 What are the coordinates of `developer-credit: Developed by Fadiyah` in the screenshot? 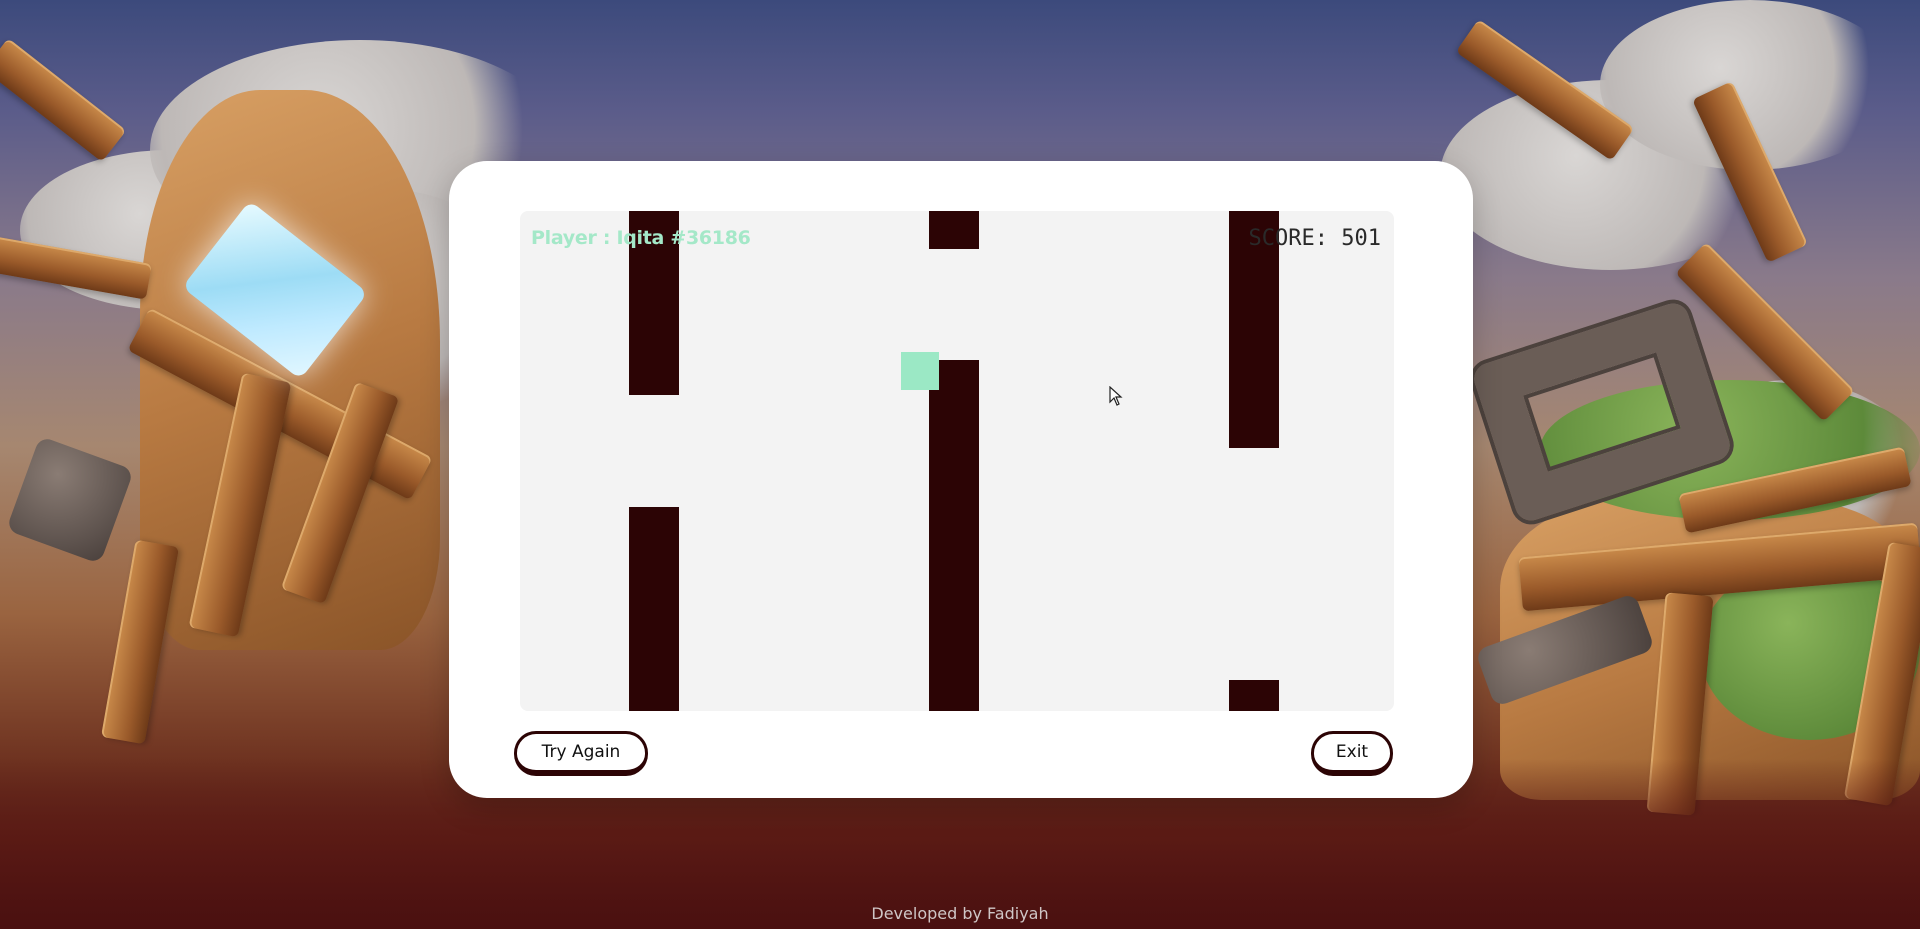 It's located at (960, 913).